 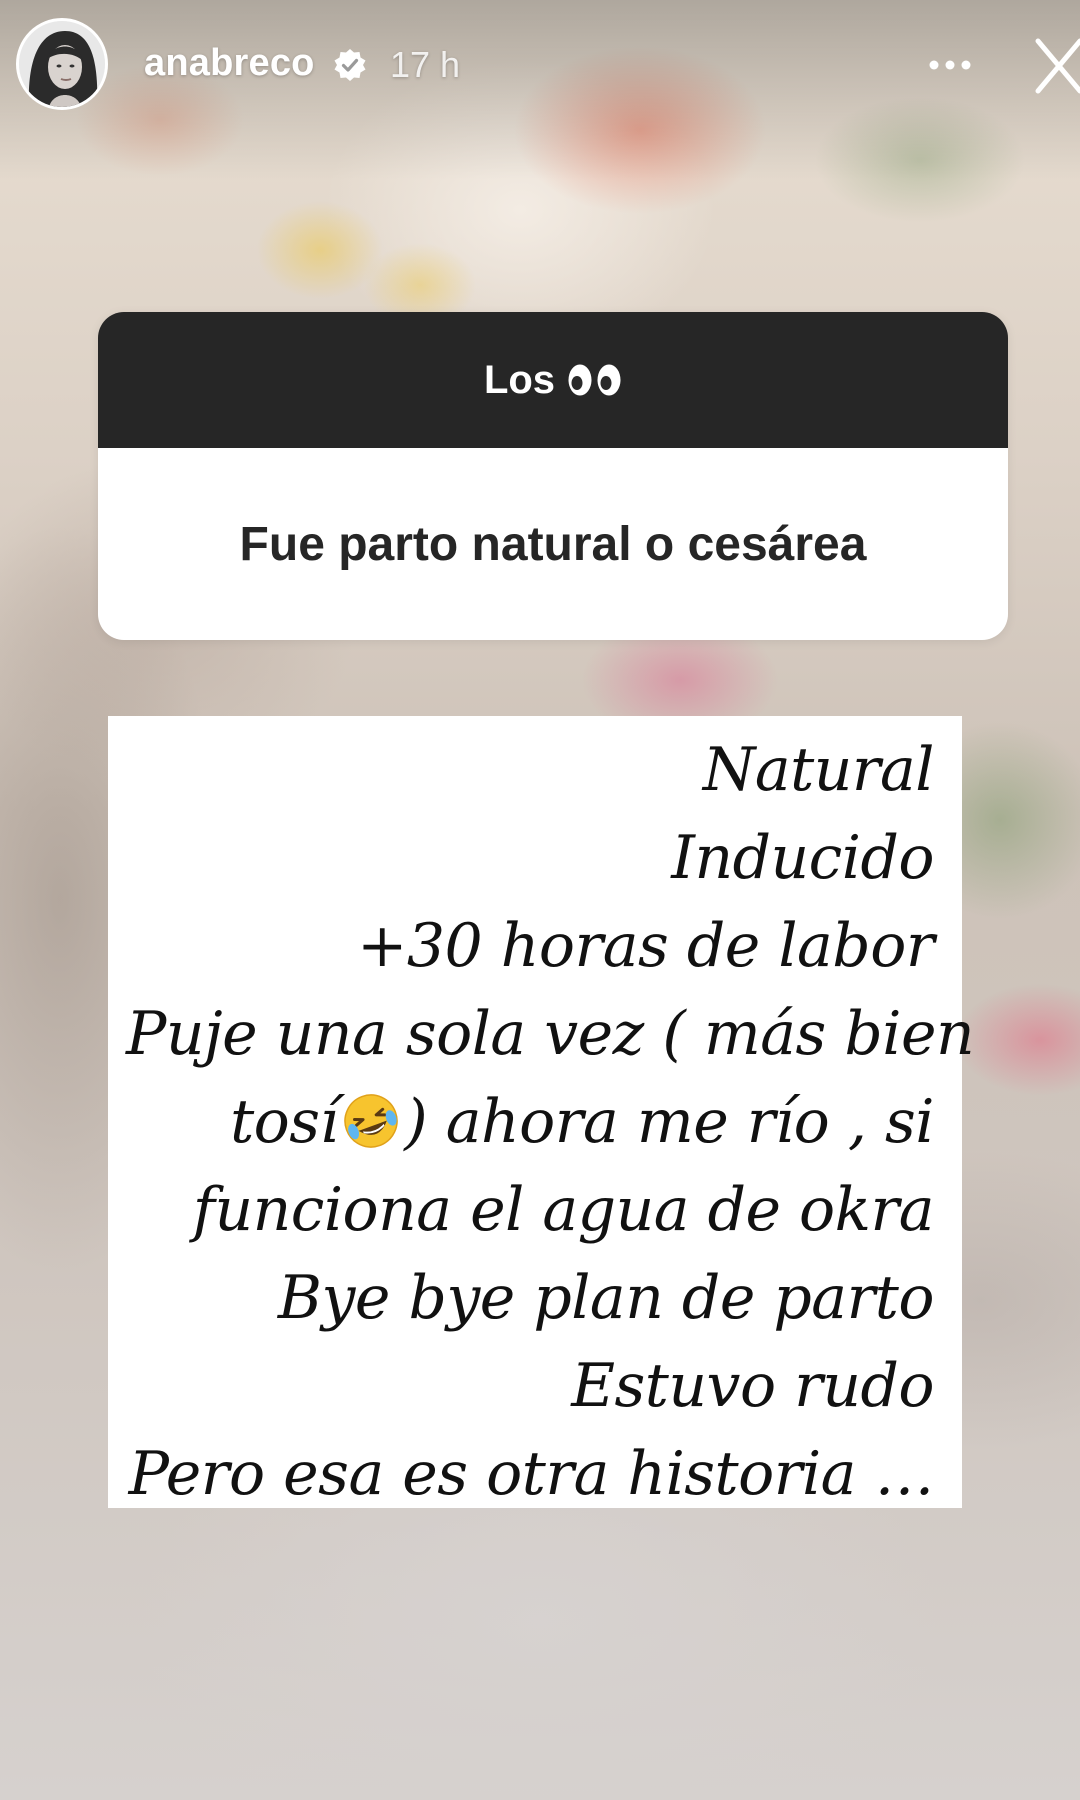 What do you see at coordinates (284, 1122) in the screenshot?
I see `answer-line-part: tosí` at bounding box center [284, 1122].